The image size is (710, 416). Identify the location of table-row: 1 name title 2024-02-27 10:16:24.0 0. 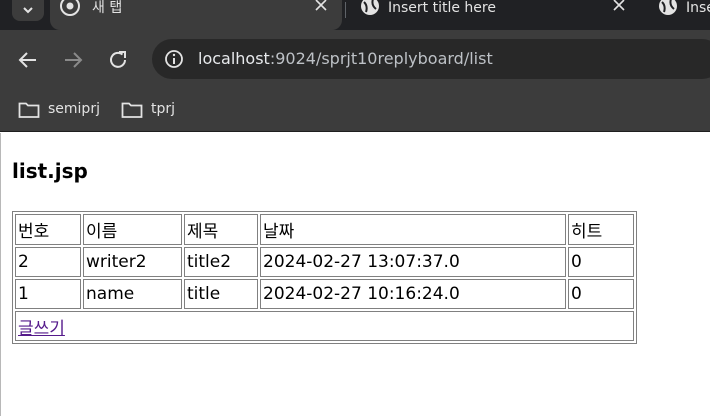
(324, 294).